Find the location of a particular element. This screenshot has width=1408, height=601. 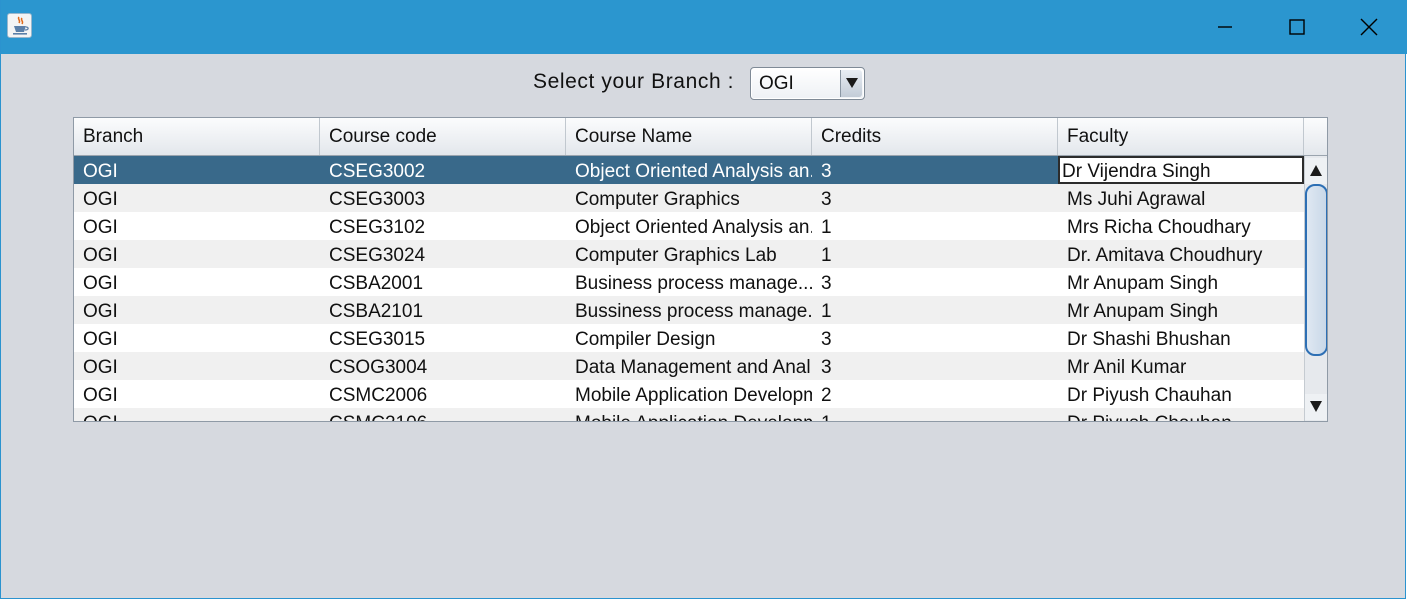

cell-course-code: CSEG3015 is located at coordinates (443, 338).